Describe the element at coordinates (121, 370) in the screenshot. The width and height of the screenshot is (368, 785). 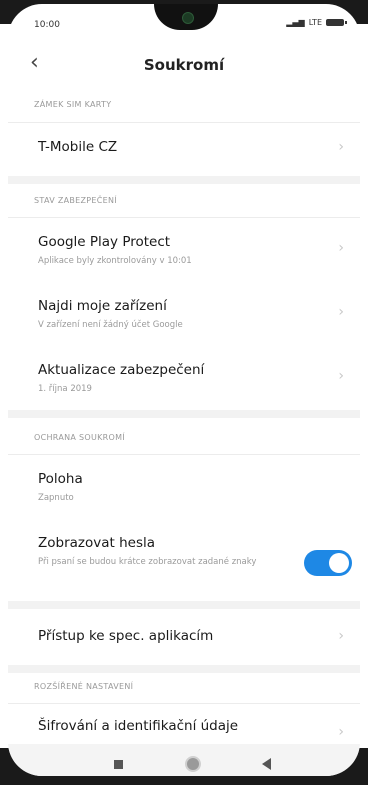
I see `setting-item-title: Aktualizace zabezpečení` at that location.